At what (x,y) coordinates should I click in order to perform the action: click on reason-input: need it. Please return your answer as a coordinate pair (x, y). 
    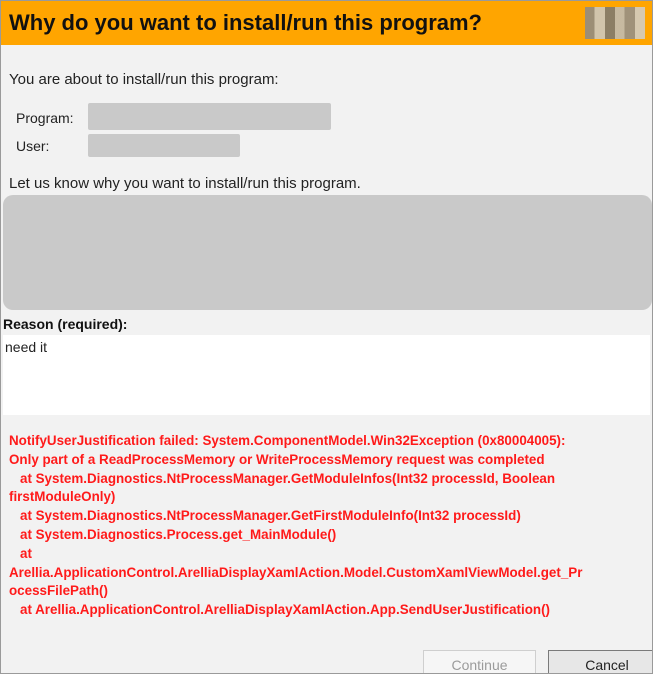
    Looking at the image, I should click on (326, 375).